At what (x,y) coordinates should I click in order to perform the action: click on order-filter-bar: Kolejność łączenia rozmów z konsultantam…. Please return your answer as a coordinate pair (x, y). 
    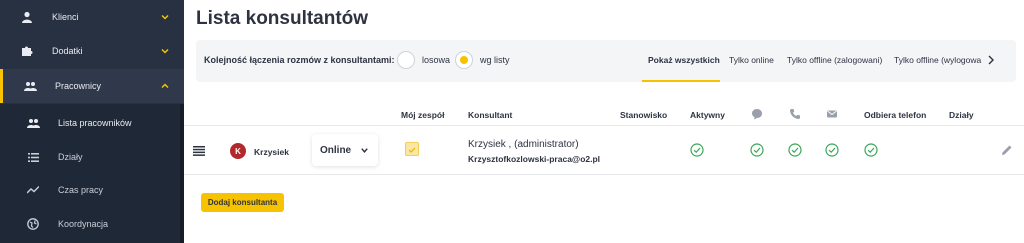
    Looking at the image, I should click on (606, 61).